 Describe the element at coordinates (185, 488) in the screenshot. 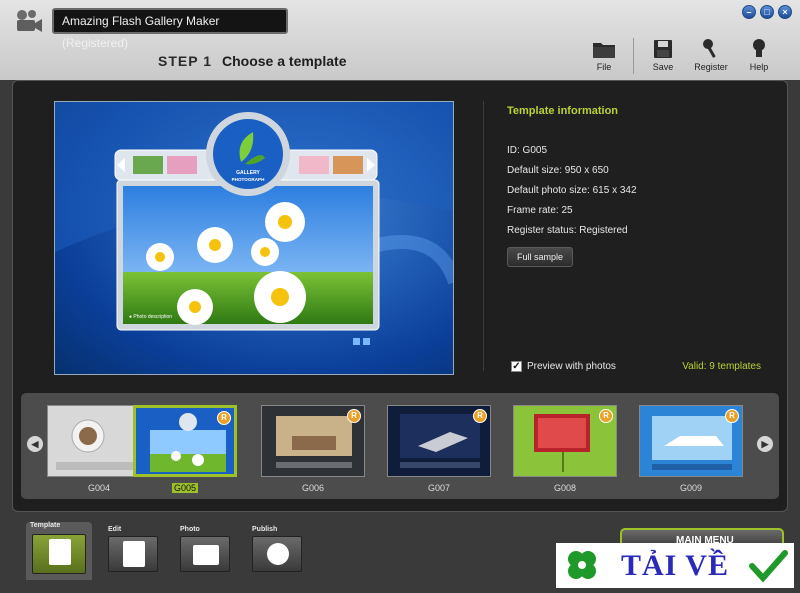

I see `template-label-selected: G005` at that location.